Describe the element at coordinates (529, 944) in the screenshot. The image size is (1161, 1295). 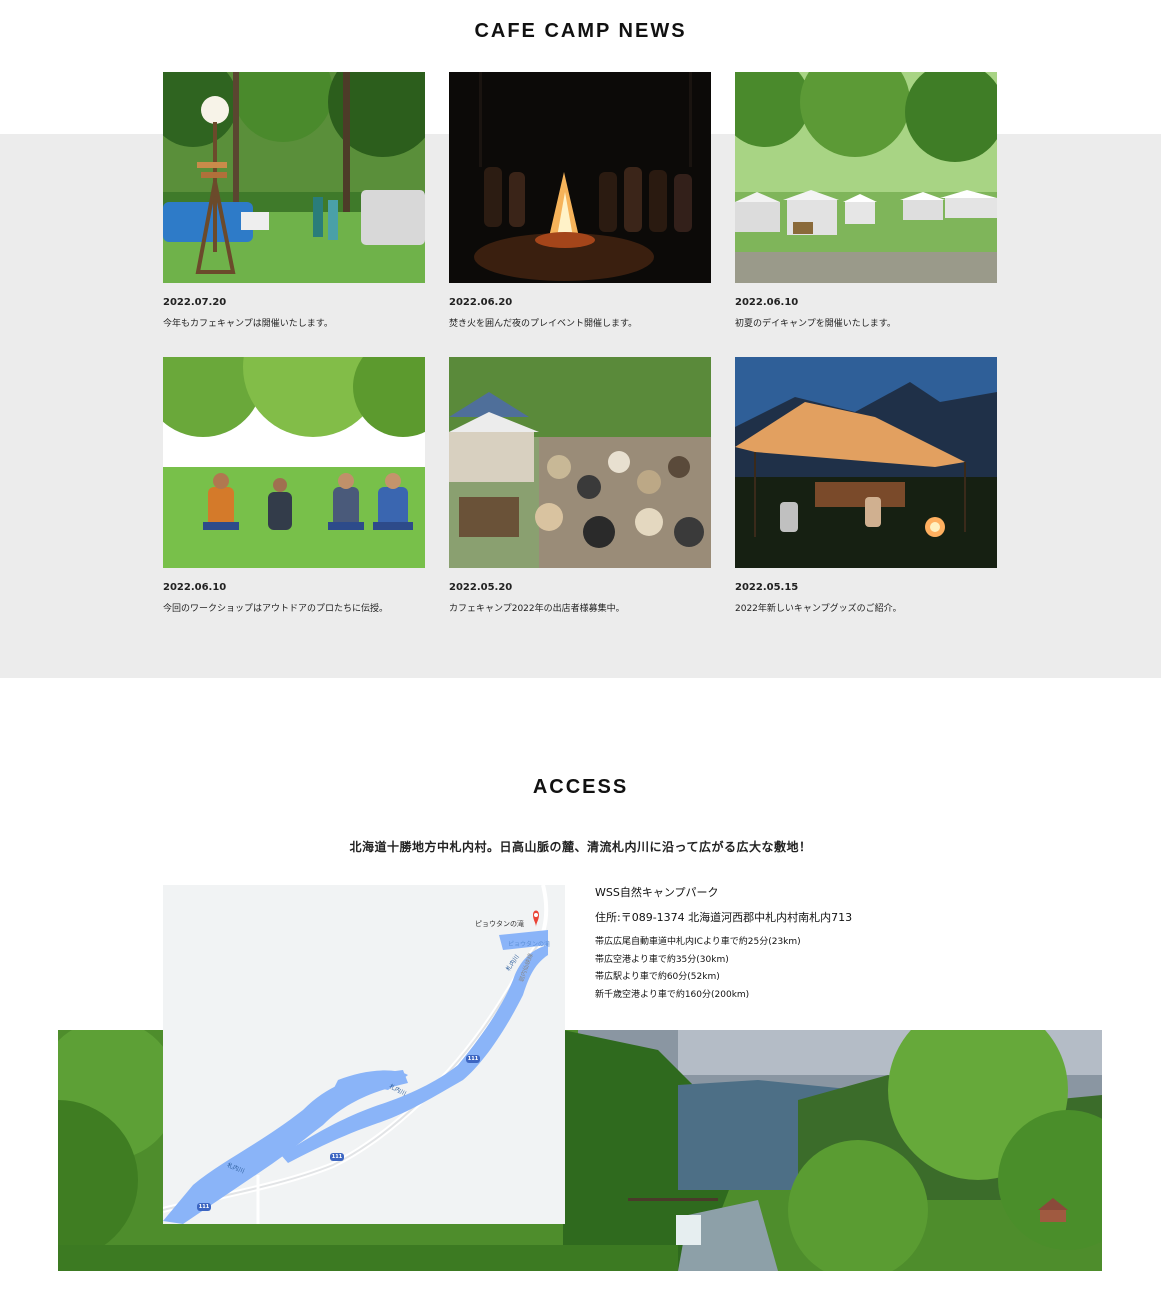
I see `map-lake-label: ピョウタンの滝` at that location.